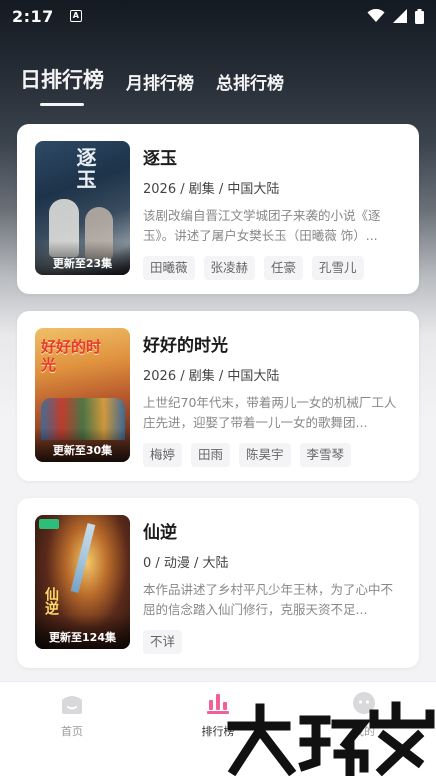 Image resolution: width=436 pixels, height=776 pixels. Describe the element at coordinates (274, 343) in the screenshot. I see `card-title: 好好的时光` at that location.